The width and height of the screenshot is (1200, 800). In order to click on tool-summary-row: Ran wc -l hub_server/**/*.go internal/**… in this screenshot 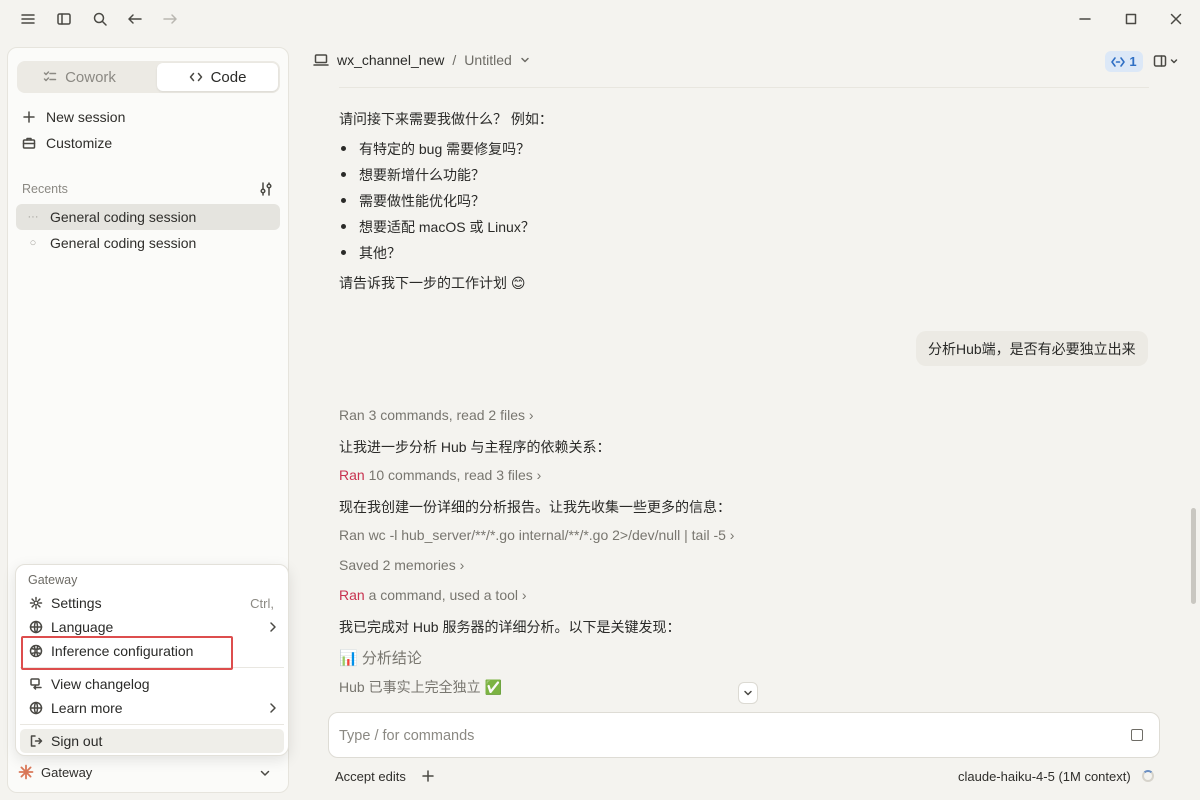, I will do `click(536, 535)`.